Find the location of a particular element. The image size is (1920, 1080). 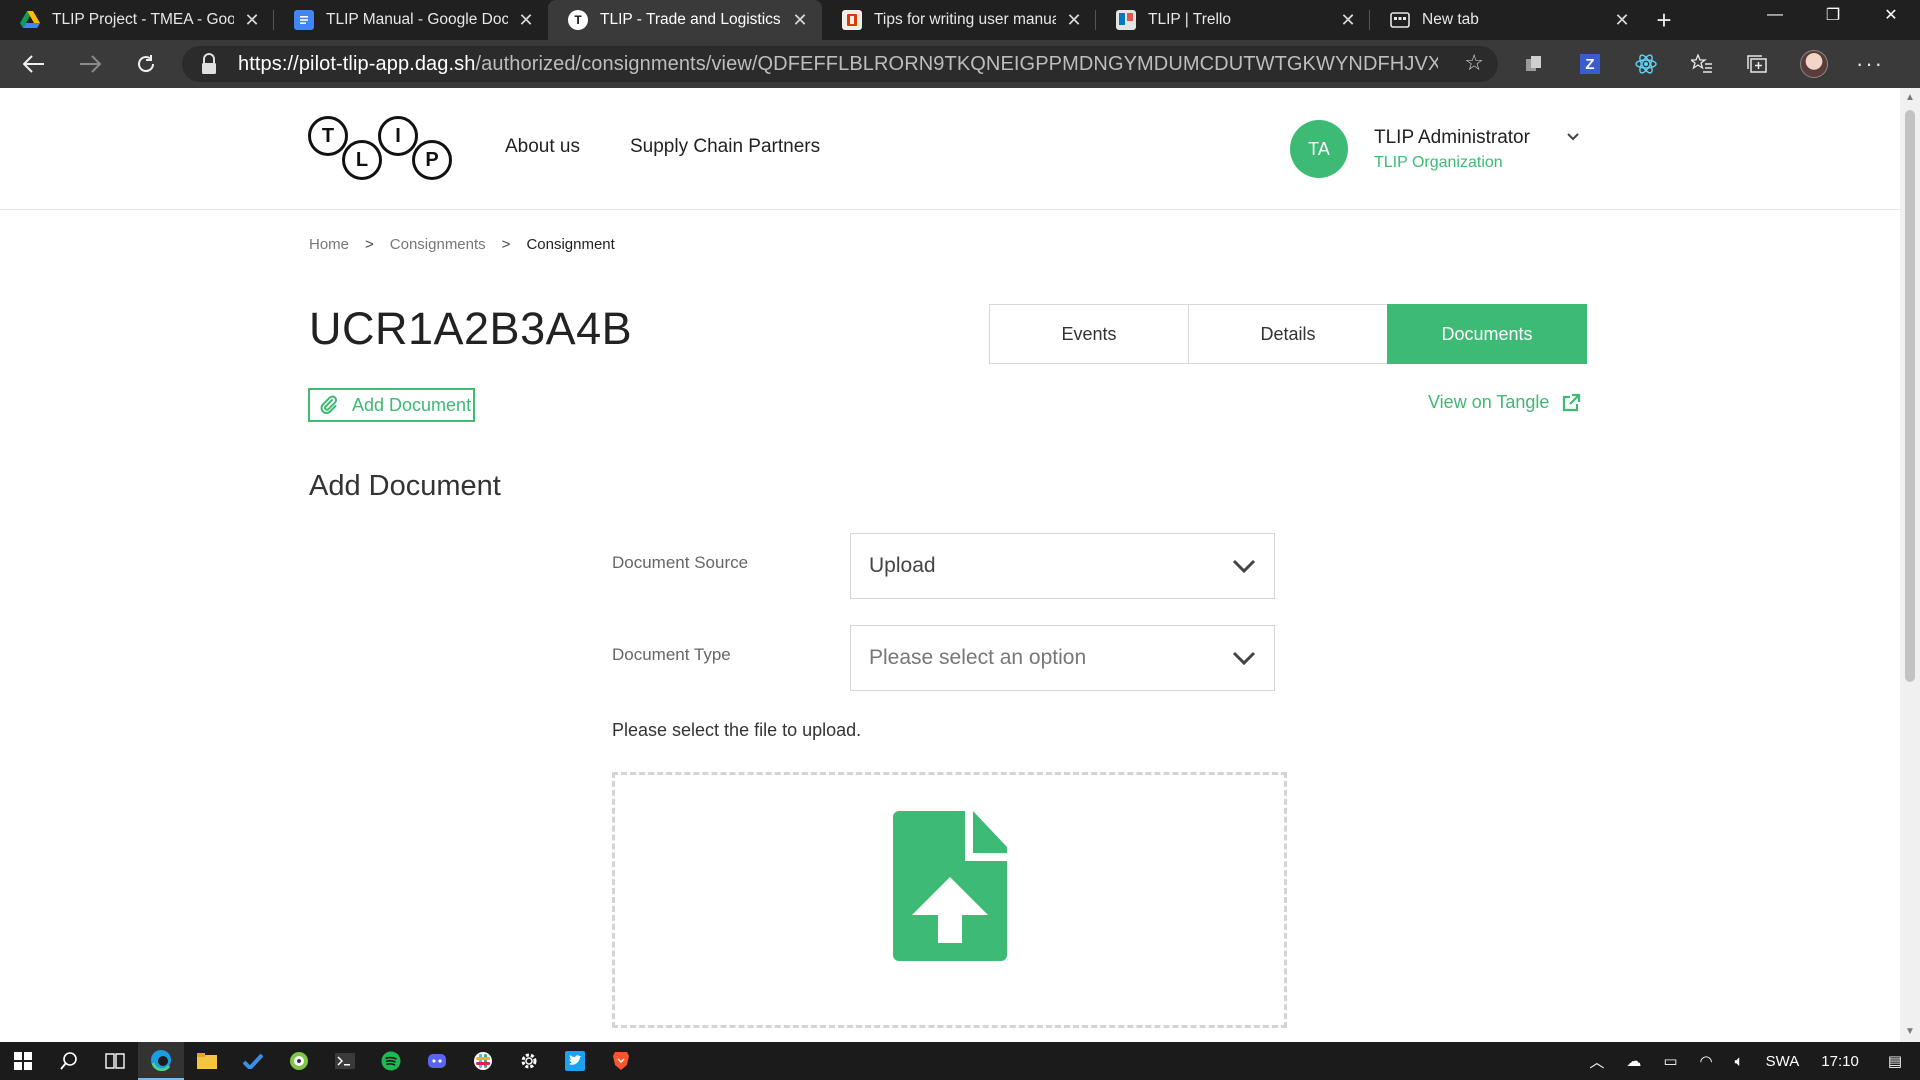

tab-events: Events is located at coordinates (1089, 334).